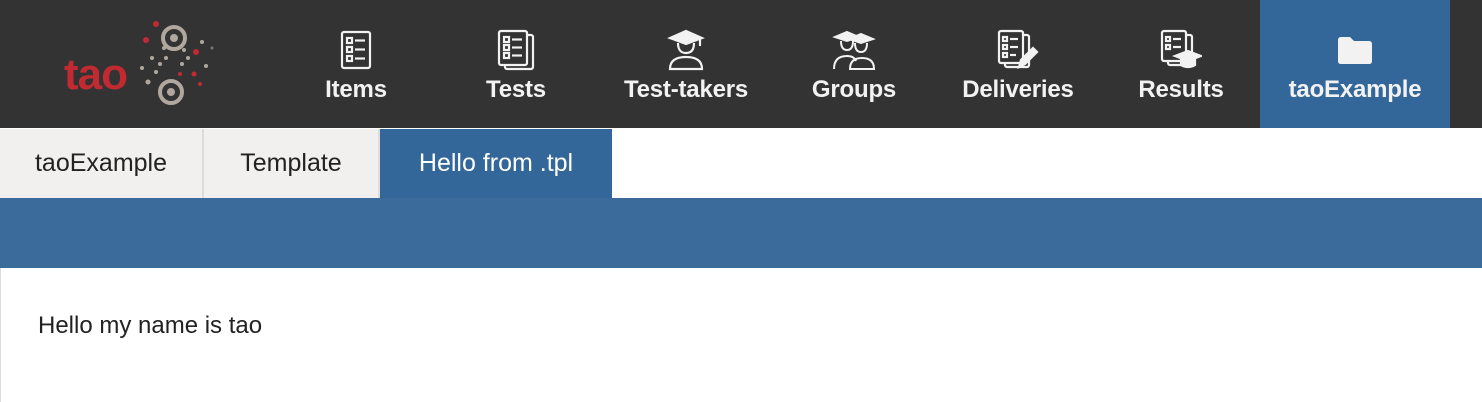 This screenshot has width=1482, height=402. I want to click on folder-icon, so click(1355, 50).